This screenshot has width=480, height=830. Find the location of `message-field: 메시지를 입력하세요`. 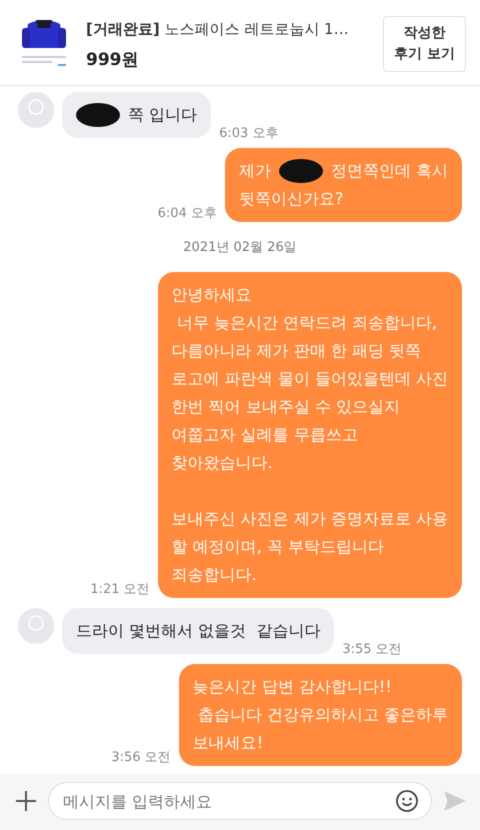

message-field: 메시지를 입력하세요 is located at coordinates (240, 801).